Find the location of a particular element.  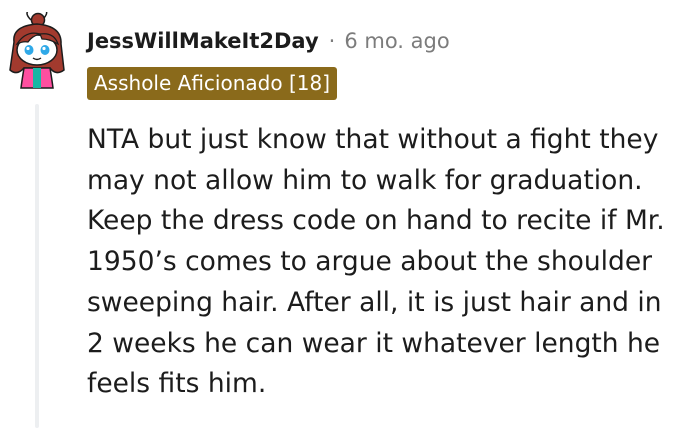

thread-collapse-line is located at coordinates (37, 266).